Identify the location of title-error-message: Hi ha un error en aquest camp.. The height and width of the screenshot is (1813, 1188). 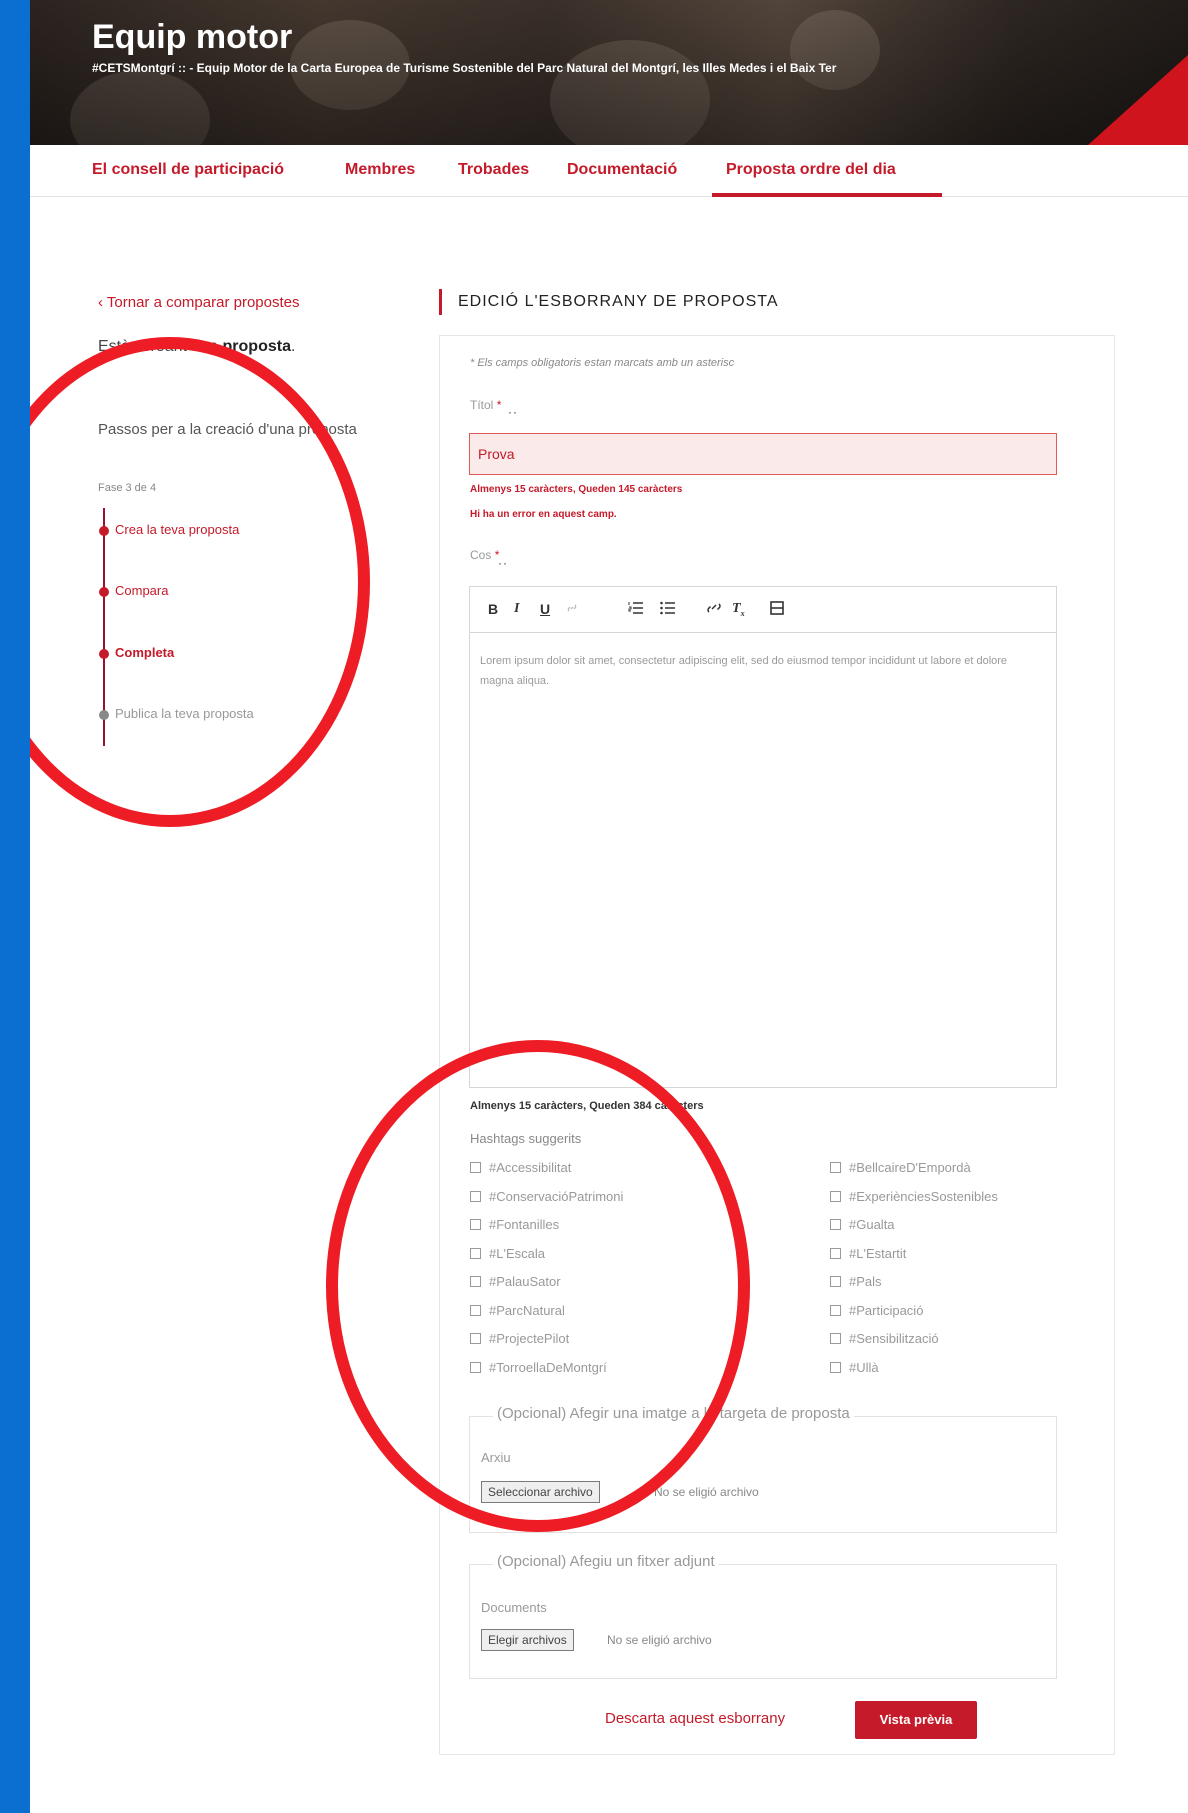
(543, 514).